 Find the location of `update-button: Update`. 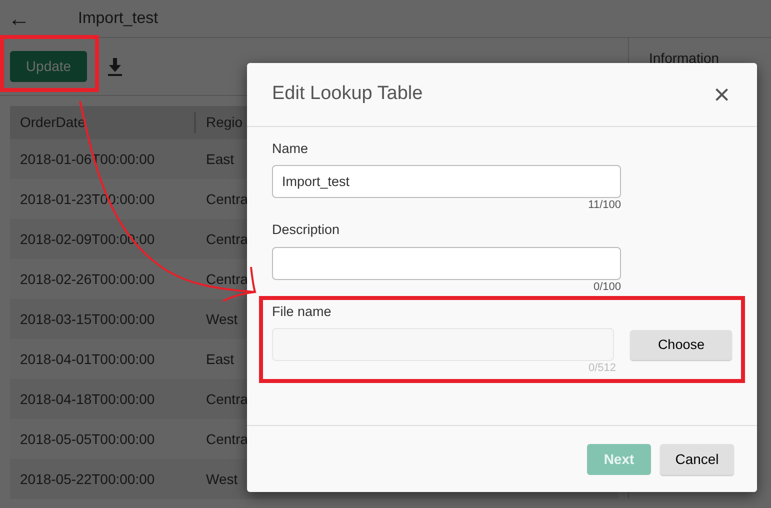

update-button: Update is located at coordinates (48, 66).